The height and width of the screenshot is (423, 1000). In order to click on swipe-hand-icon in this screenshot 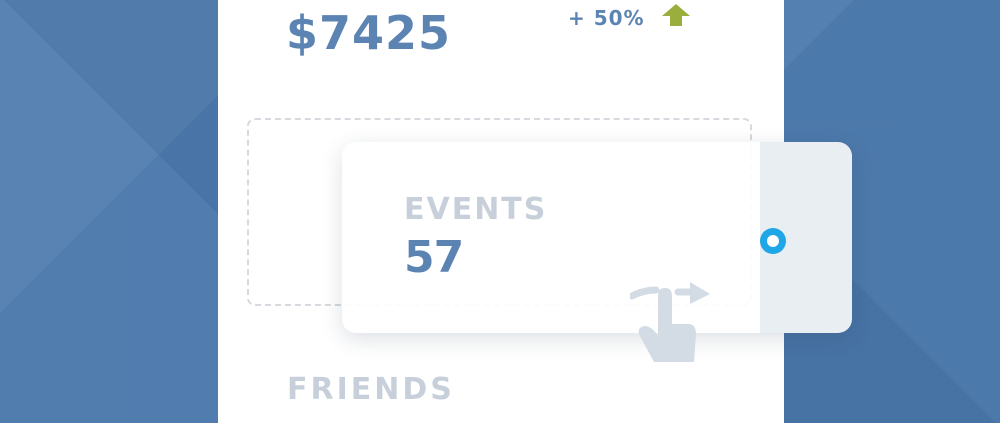, I will do `click(670, 322)`.